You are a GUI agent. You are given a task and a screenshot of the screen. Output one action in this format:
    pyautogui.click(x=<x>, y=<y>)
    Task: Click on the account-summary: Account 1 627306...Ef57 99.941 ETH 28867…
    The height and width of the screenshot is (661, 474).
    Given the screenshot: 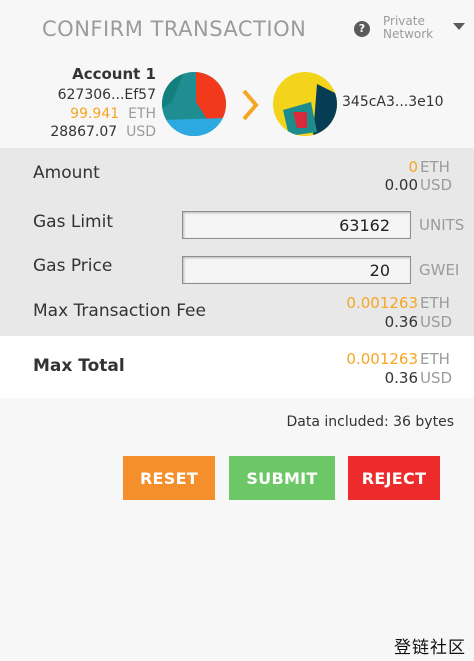 What is the action you would take?
    pyautogui.click(x=237, y=104)
    